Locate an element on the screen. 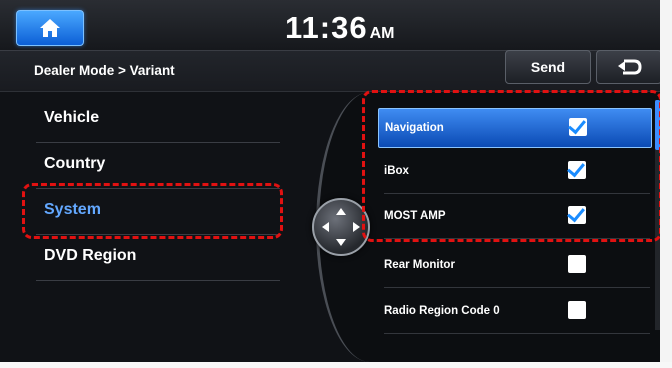 The image size is (672, 368). home-icon is located at coordinates (50, 28).